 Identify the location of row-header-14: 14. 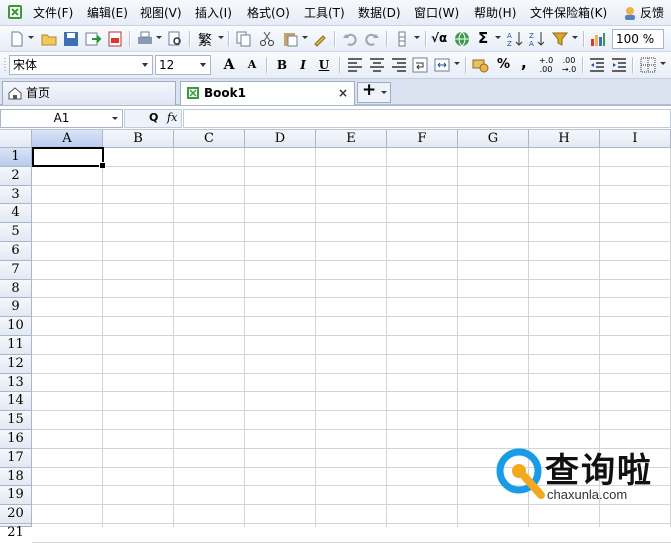
(16, 402).